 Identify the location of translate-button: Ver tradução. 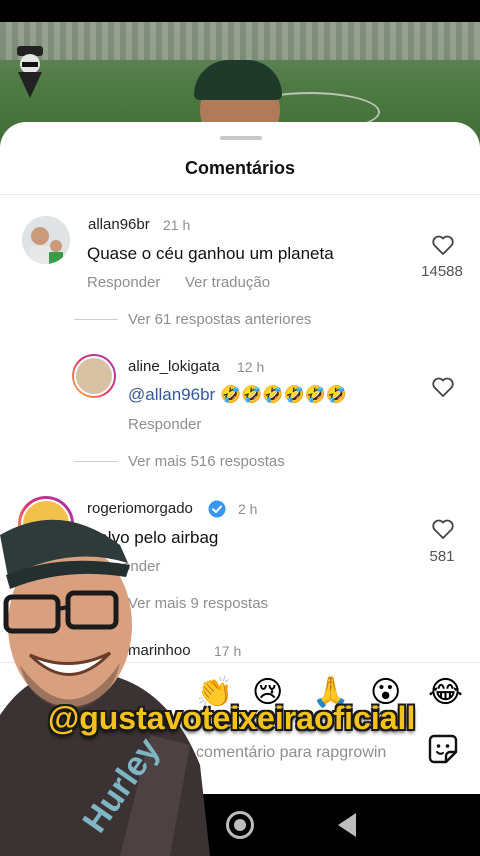
(227, 282).